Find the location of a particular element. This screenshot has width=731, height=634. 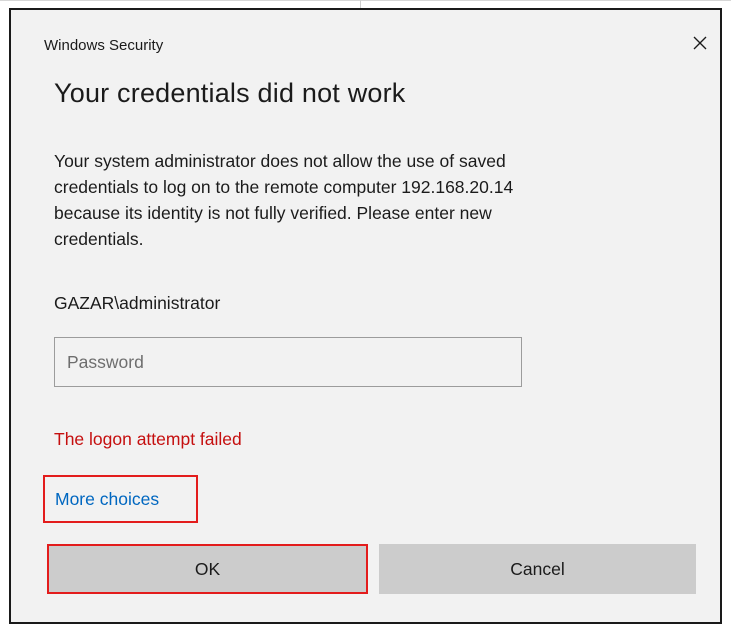

ok-button-label: OK is located at coordinates (207, 568).